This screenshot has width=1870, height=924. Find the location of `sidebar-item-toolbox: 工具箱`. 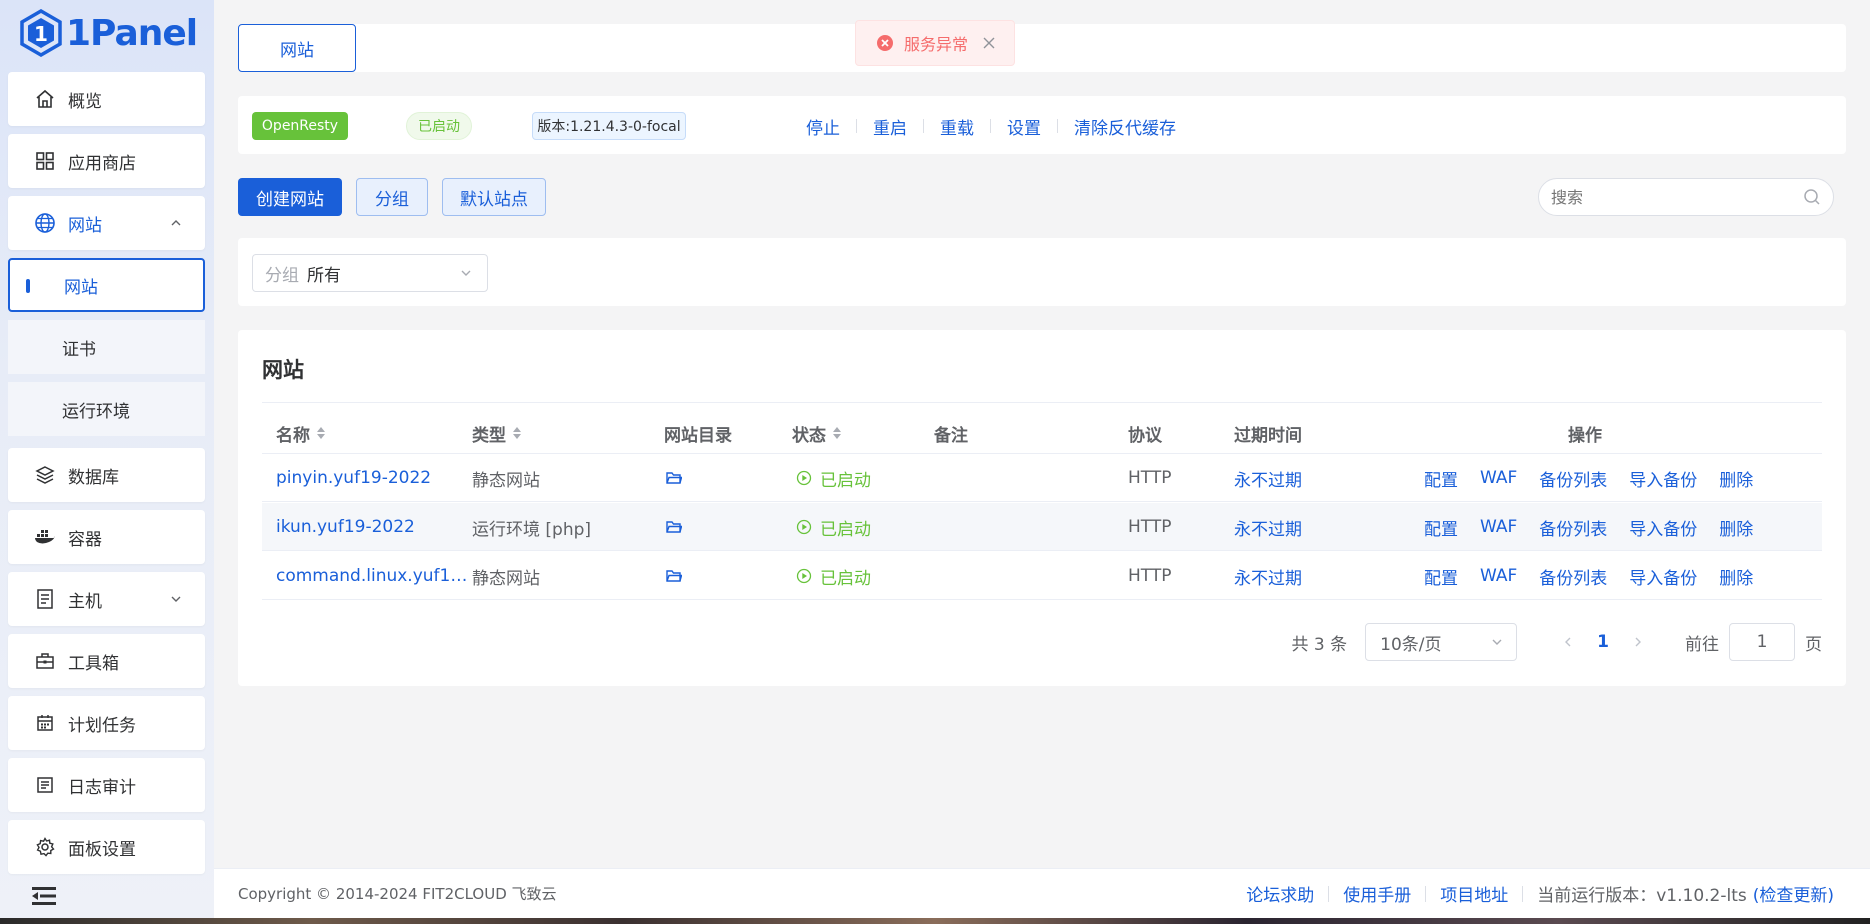

sidebar-item-toolbox: 工具箱 is located at coordinates (106, 661).